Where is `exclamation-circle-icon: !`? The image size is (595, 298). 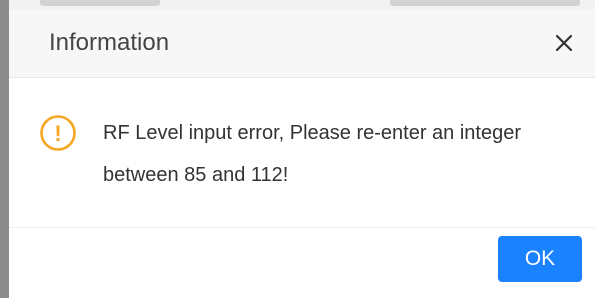
exclamation-circle-icon: ! is located at coordinates (58, 133).